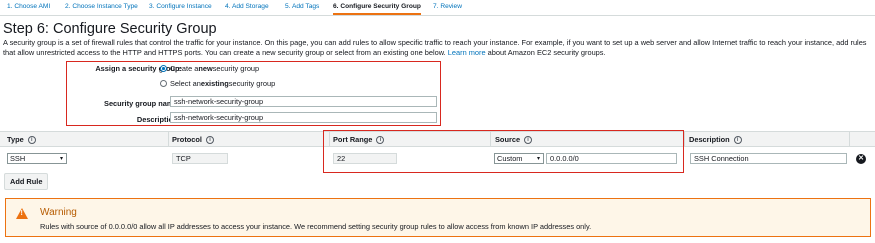 This screenshot has height=243, width=875. I want to click on learn-more-link: Learn more, so click(467, 52).